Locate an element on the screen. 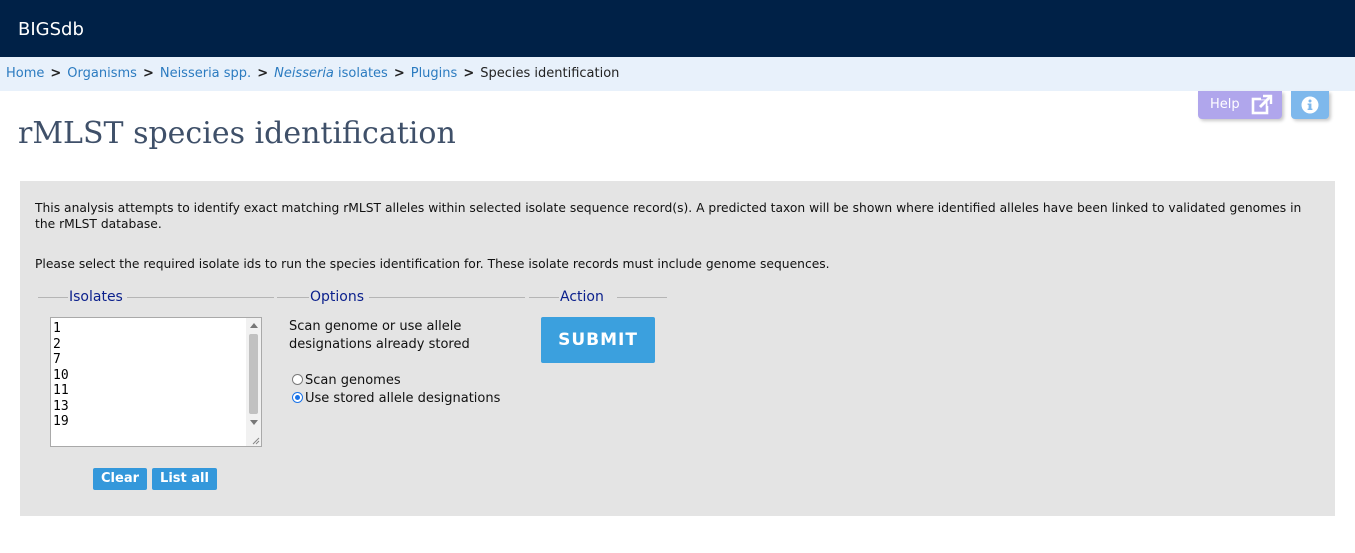  info-circle-icon is located at coordinates (1310, 105).